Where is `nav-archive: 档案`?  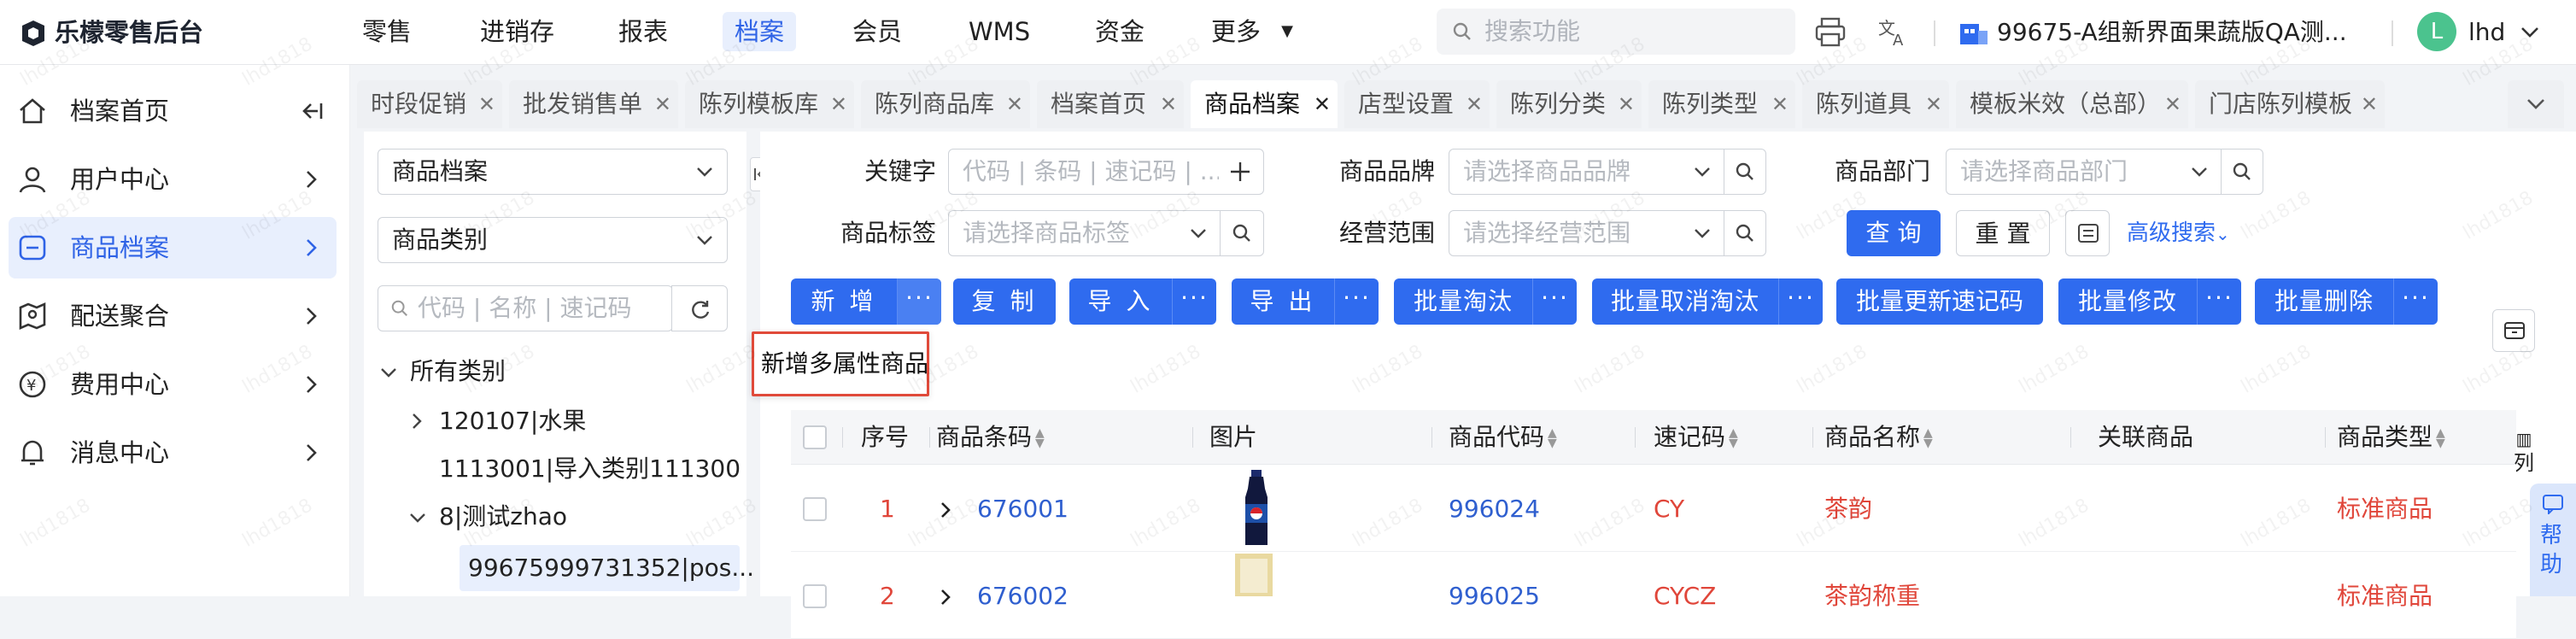
nav-archive: 档案 is located at coordinates (760, 31).